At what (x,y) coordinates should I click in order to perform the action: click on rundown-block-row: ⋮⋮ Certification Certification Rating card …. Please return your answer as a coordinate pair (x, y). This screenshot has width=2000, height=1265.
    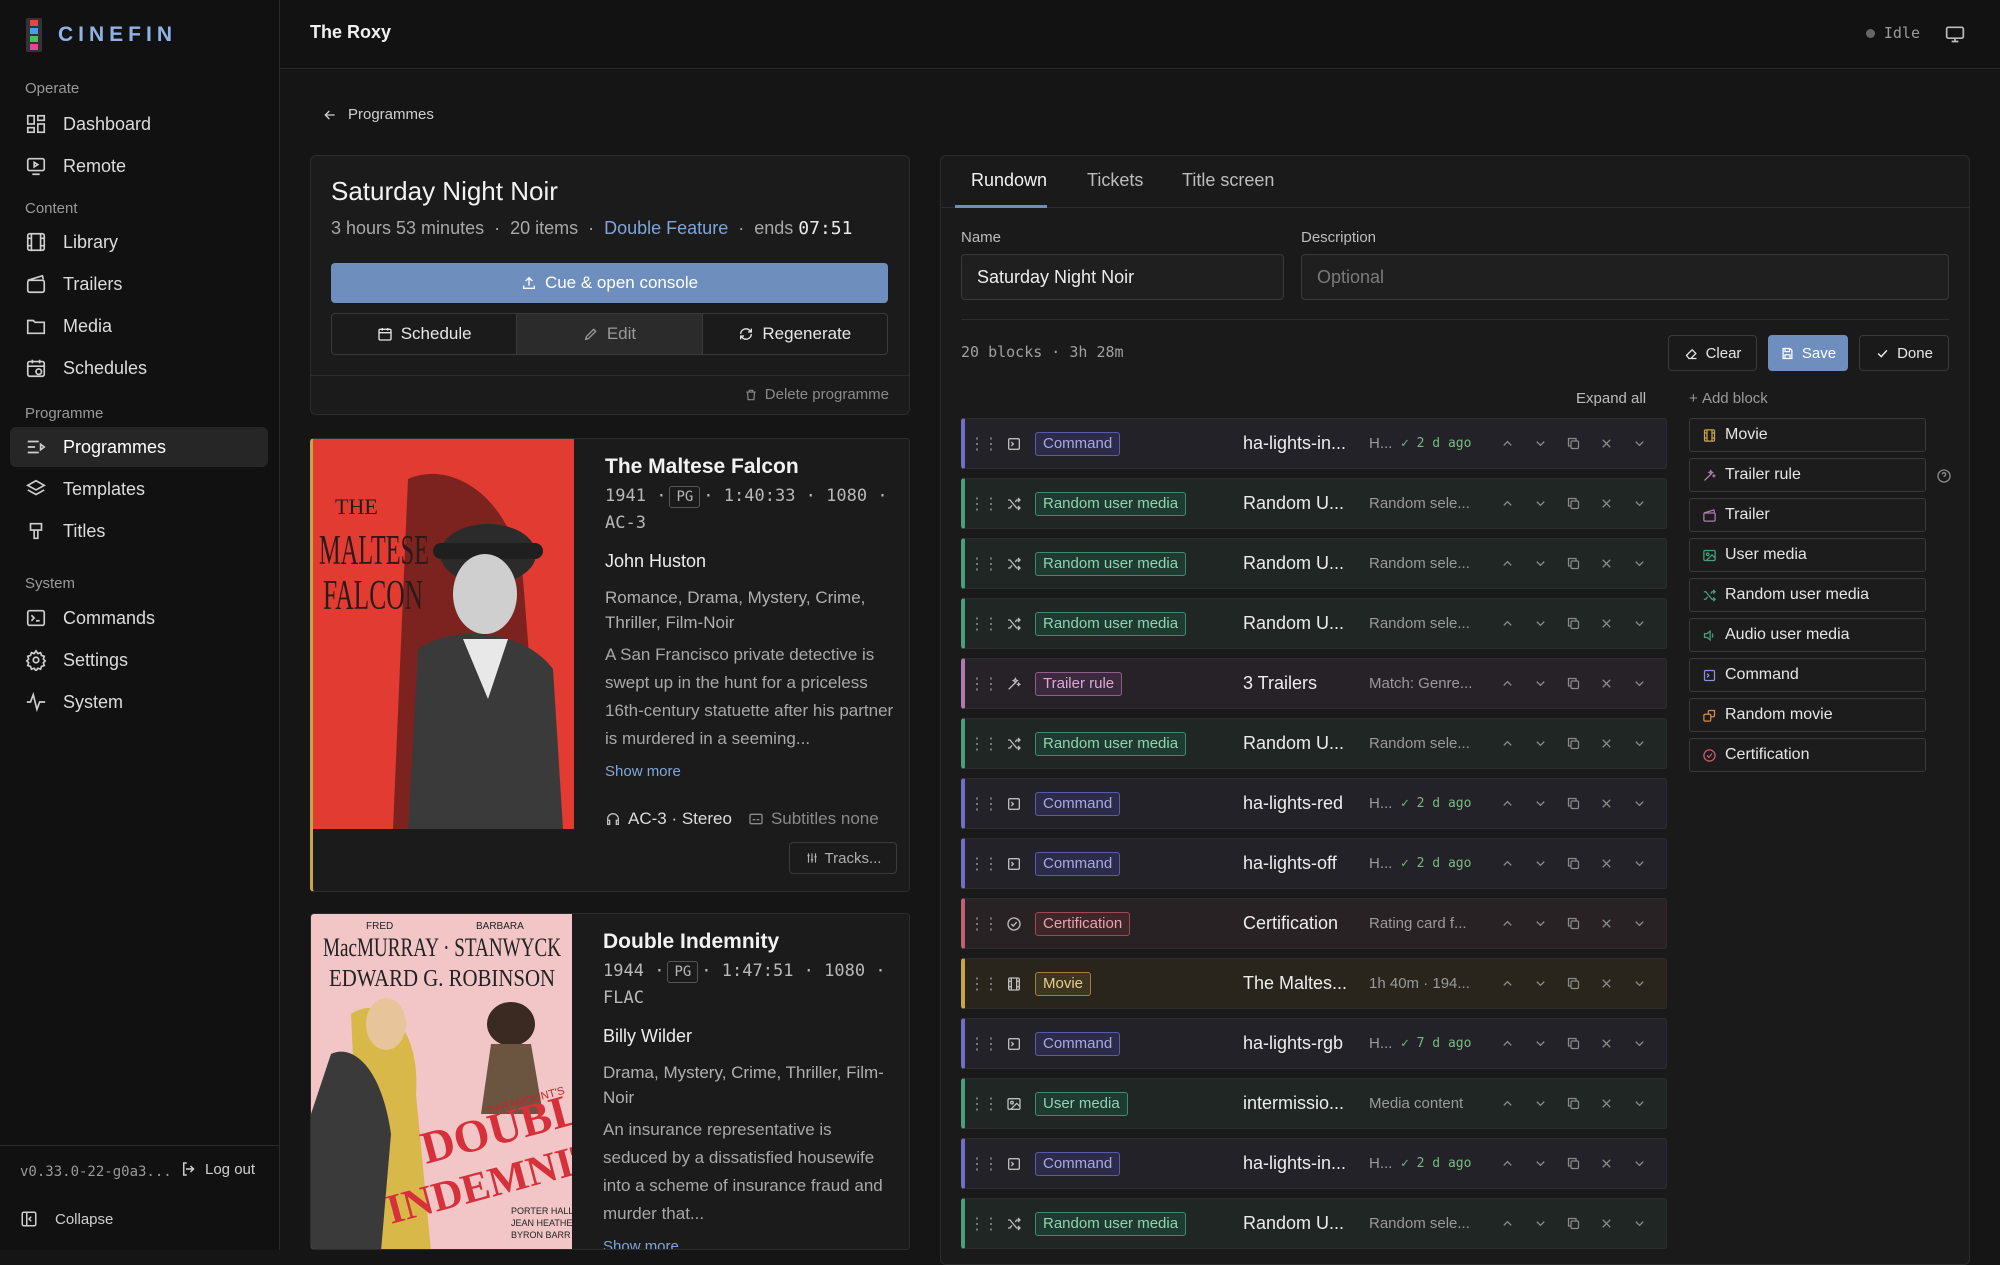
    Looking at the image, I should click on (1314, 923).